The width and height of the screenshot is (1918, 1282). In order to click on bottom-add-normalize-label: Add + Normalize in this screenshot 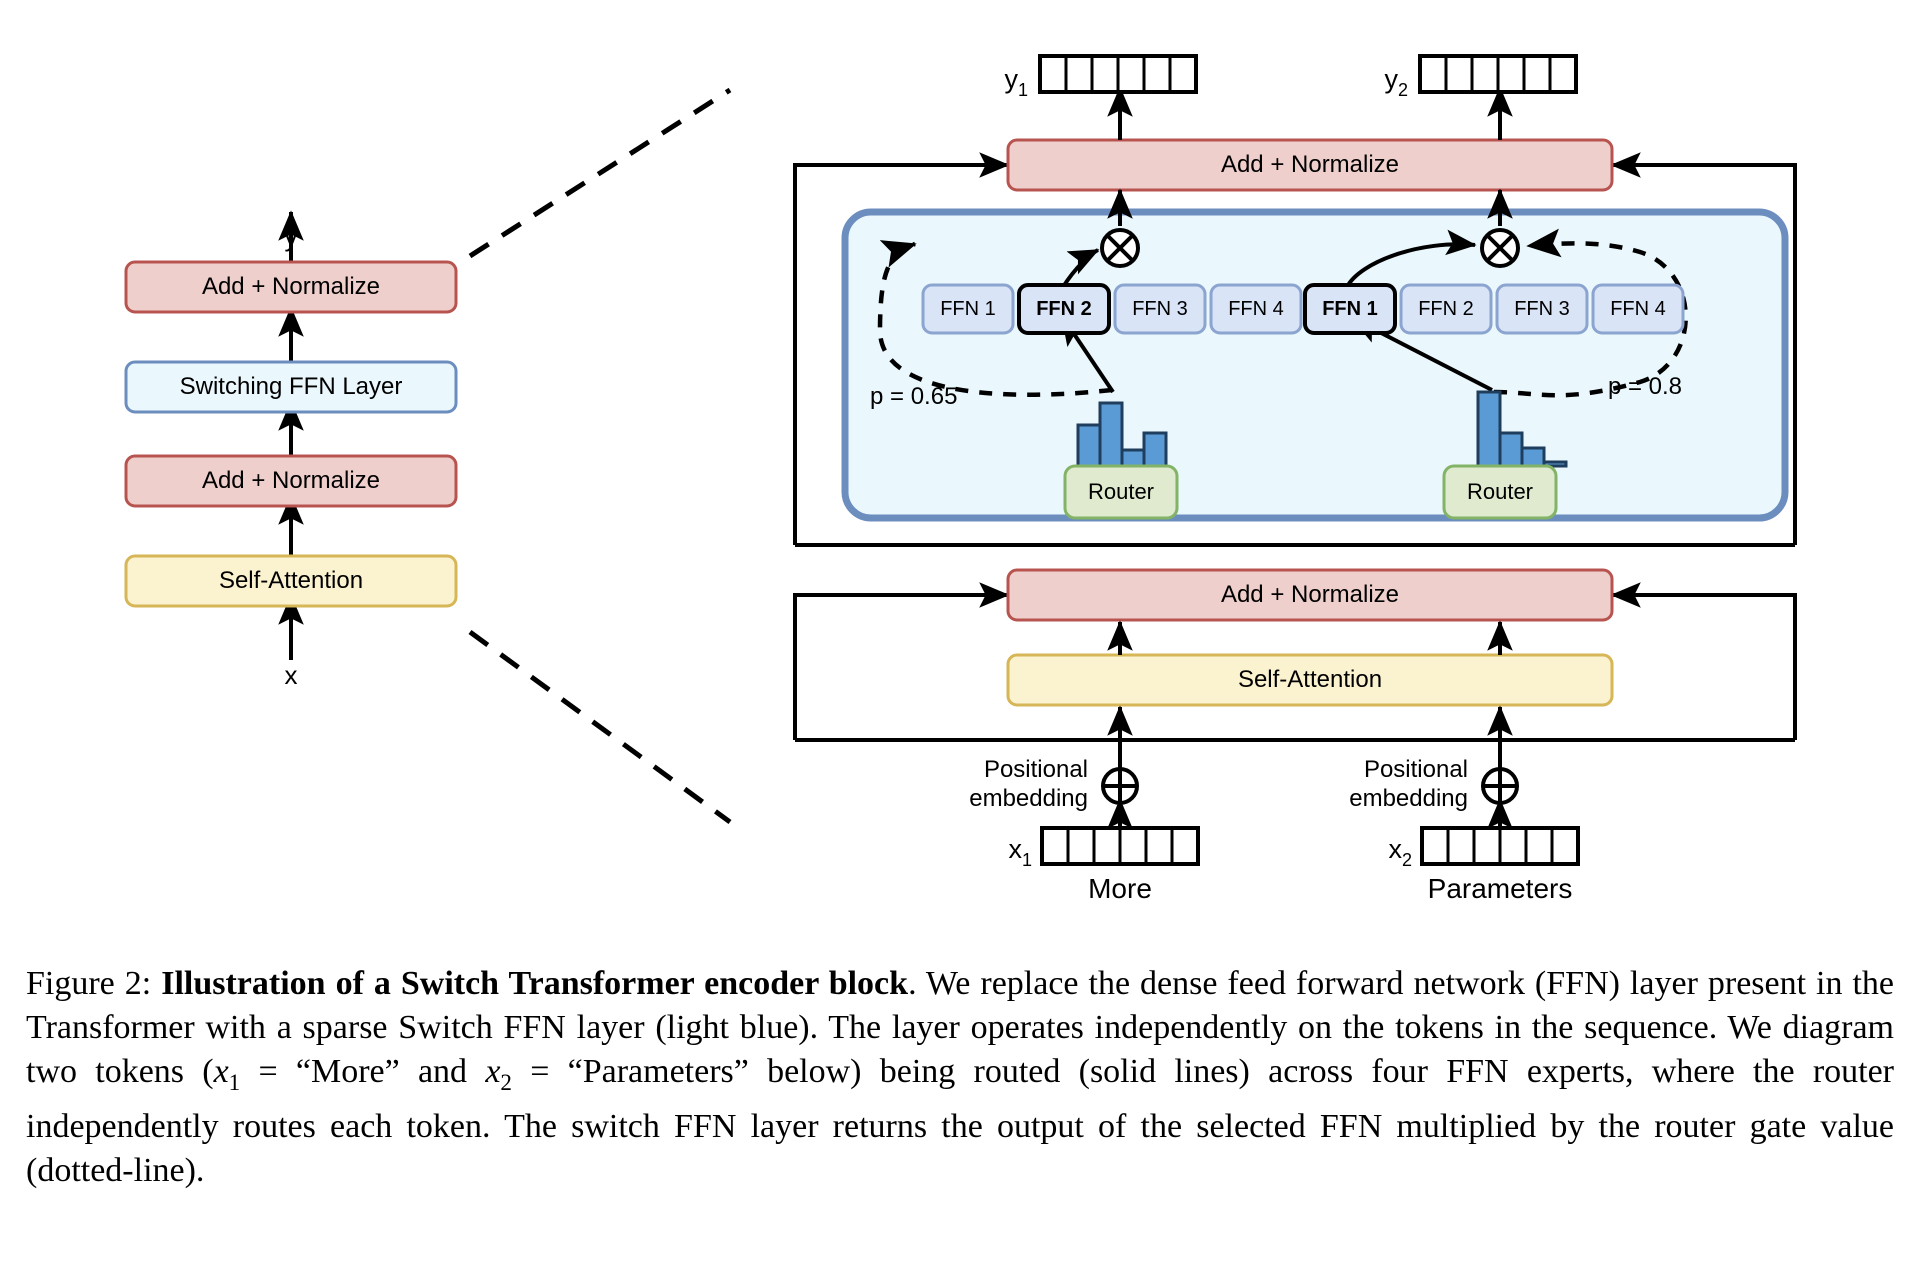, I will do `click(1310, 594)`.